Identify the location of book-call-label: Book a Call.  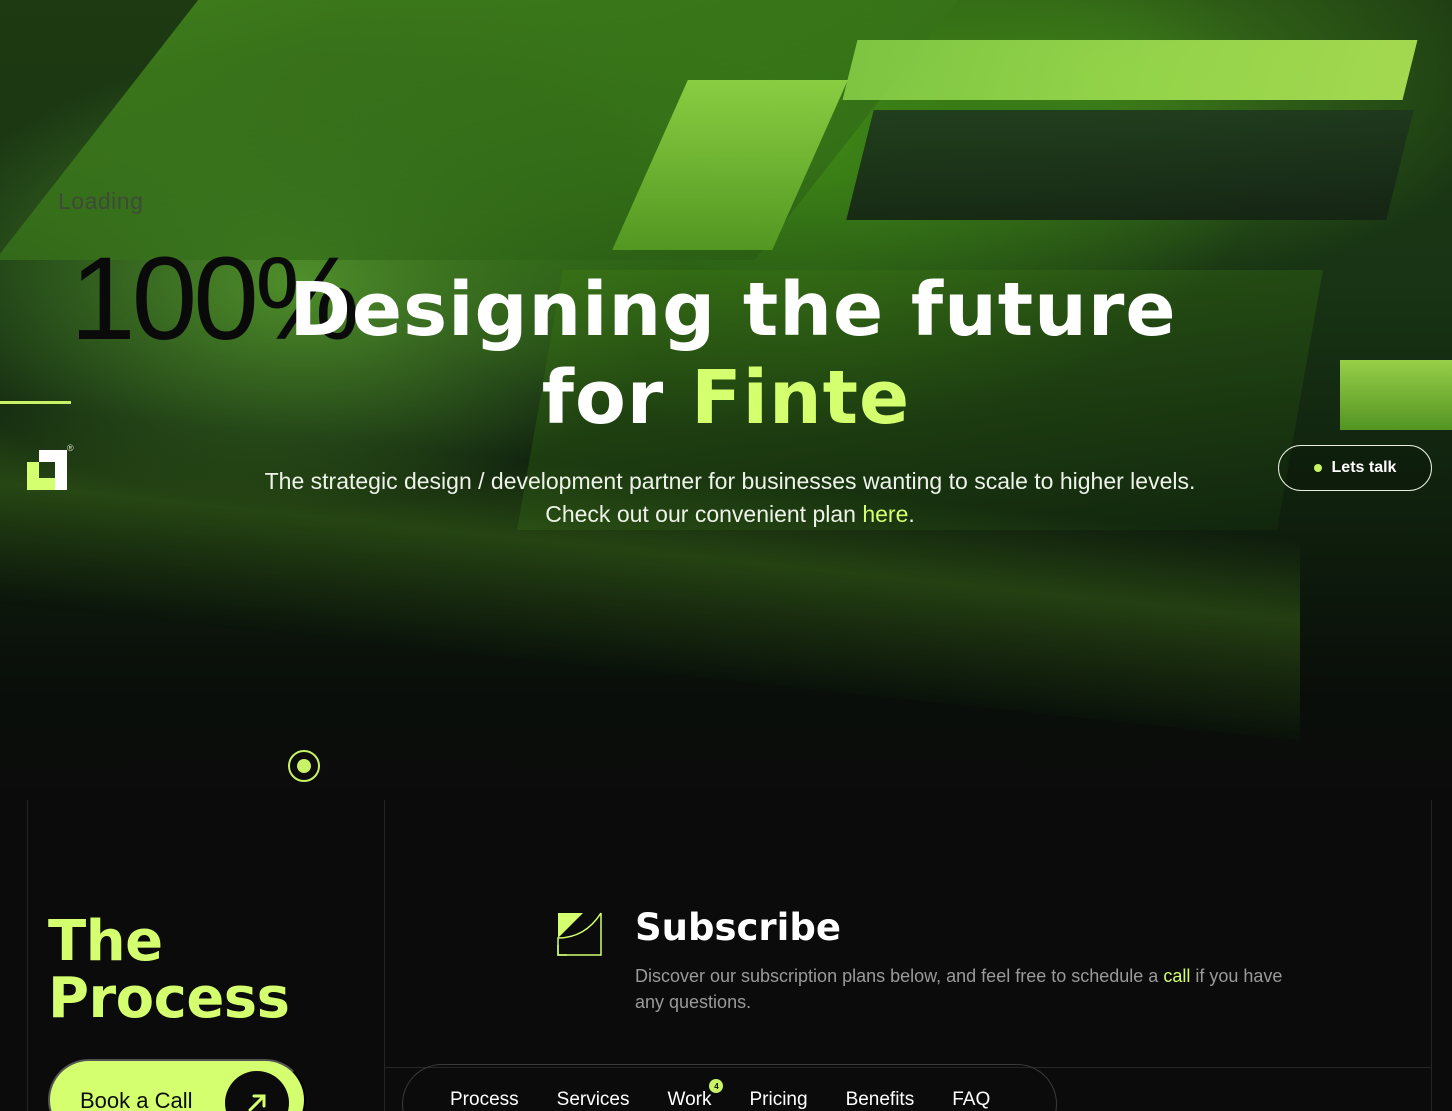
(136, 1099).